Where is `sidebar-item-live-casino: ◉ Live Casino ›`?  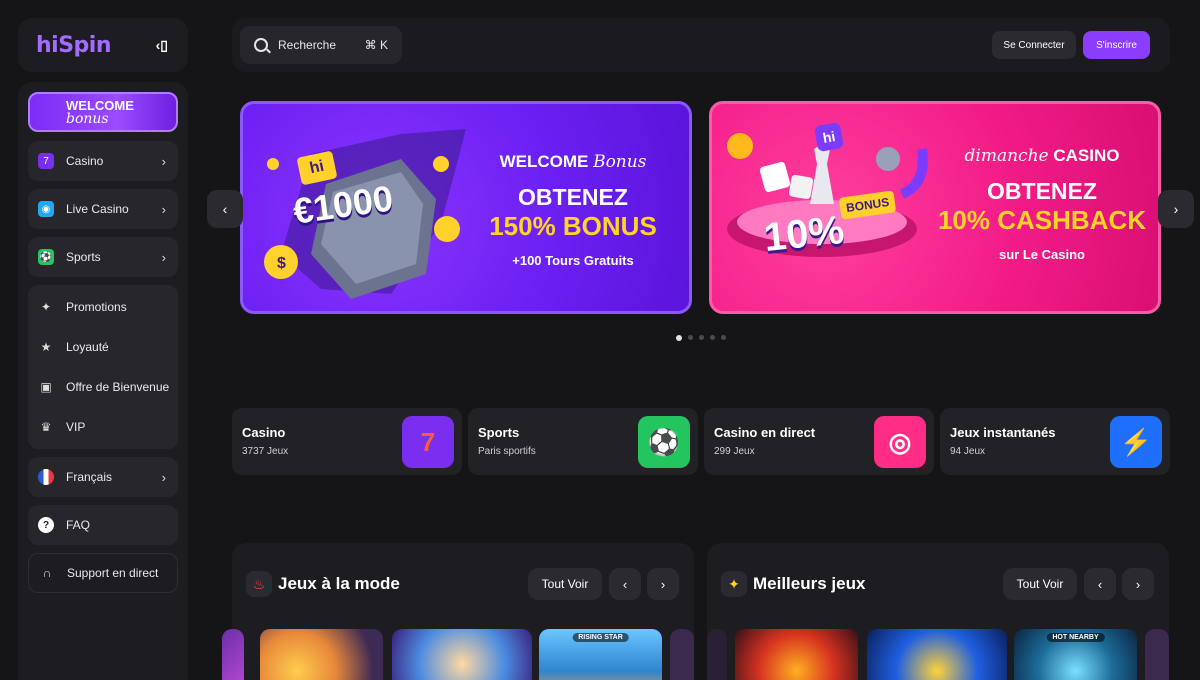 sidebar-item-live-casino: ◉ Live Casino › is located at coordinates (103, 209).